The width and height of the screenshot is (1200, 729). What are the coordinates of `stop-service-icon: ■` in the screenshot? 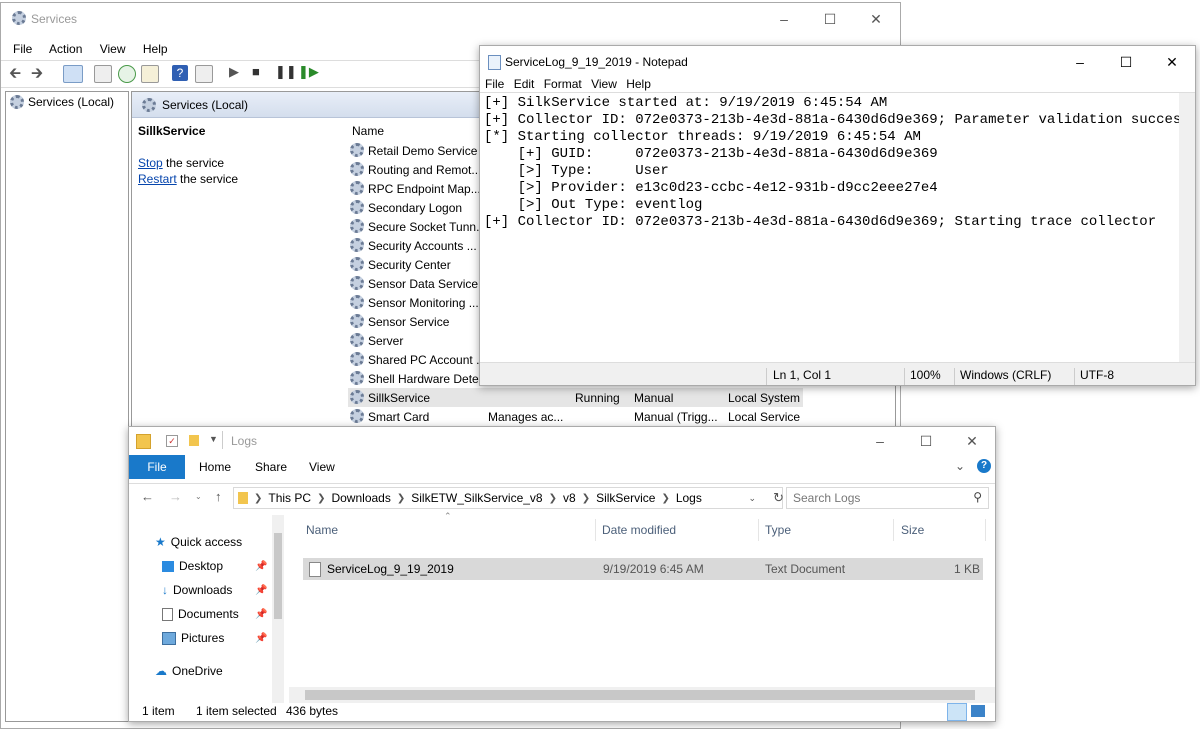 It's located at (260, 72).